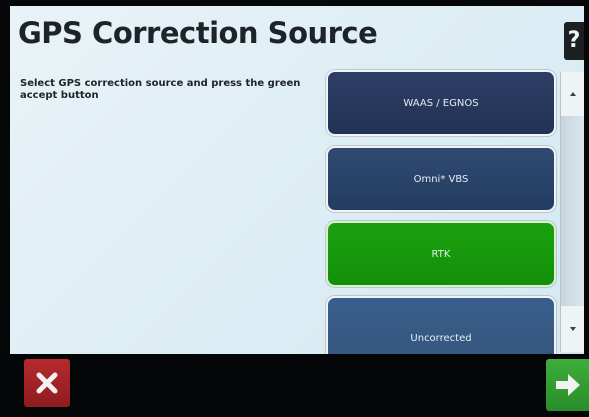  I want to click on close-icon, so click(47, 383).